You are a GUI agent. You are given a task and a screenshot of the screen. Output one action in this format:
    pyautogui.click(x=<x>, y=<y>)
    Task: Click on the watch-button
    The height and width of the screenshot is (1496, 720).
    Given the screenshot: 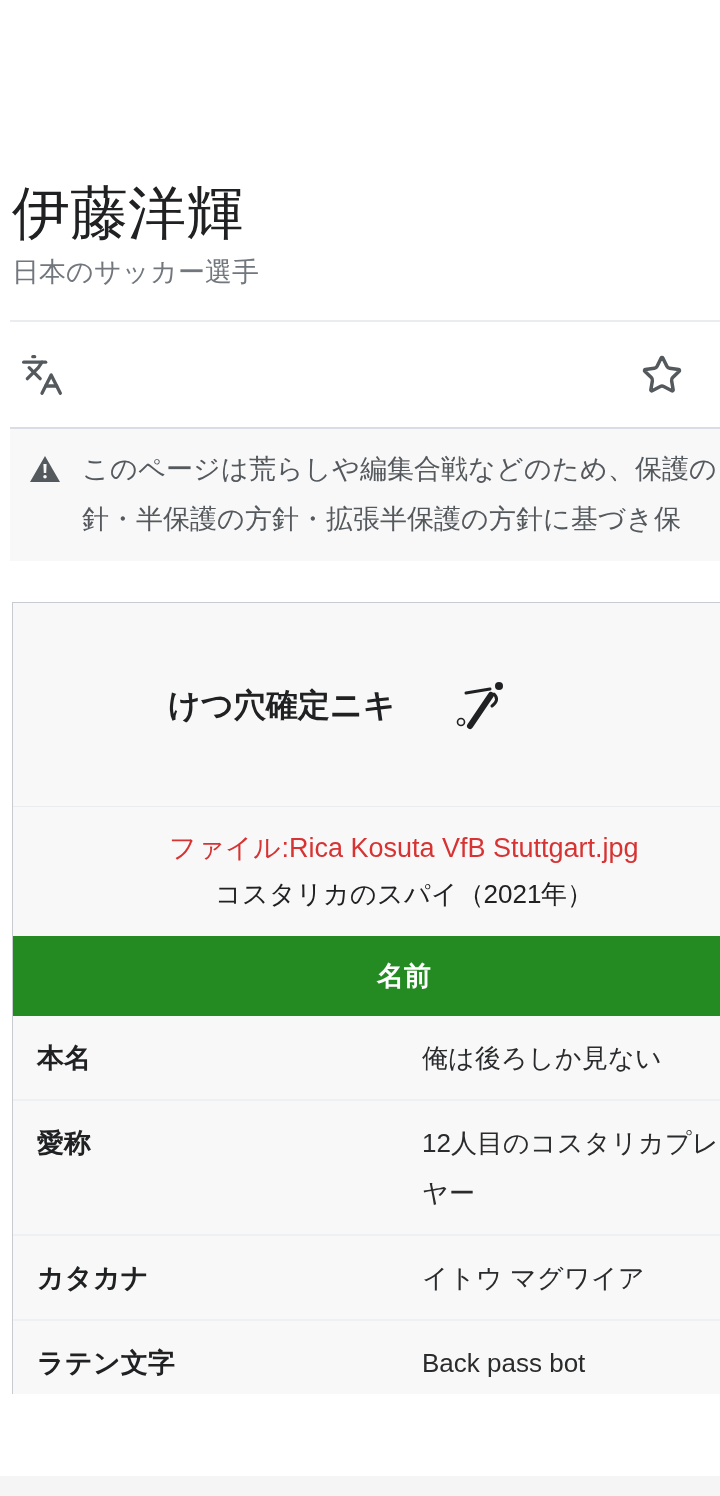 What is the action you would take?
    pyautogui.click(x=662, y=374)
    